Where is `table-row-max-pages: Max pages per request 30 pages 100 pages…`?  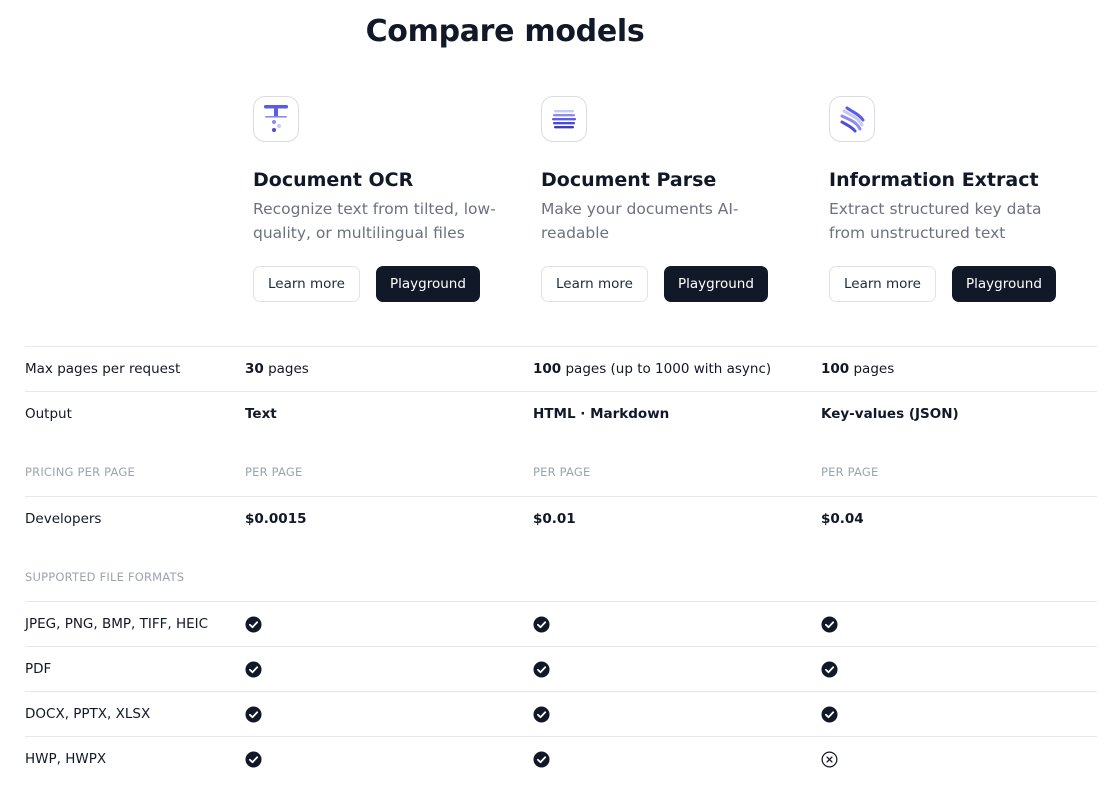
table-row-max-pages: Max pages per request 30 pages 100 pages… is located at coordinates (561, 368).